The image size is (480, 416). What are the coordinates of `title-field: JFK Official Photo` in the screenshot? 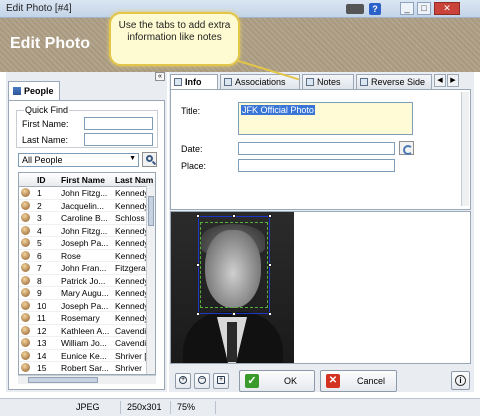 It's located at (325, 118).